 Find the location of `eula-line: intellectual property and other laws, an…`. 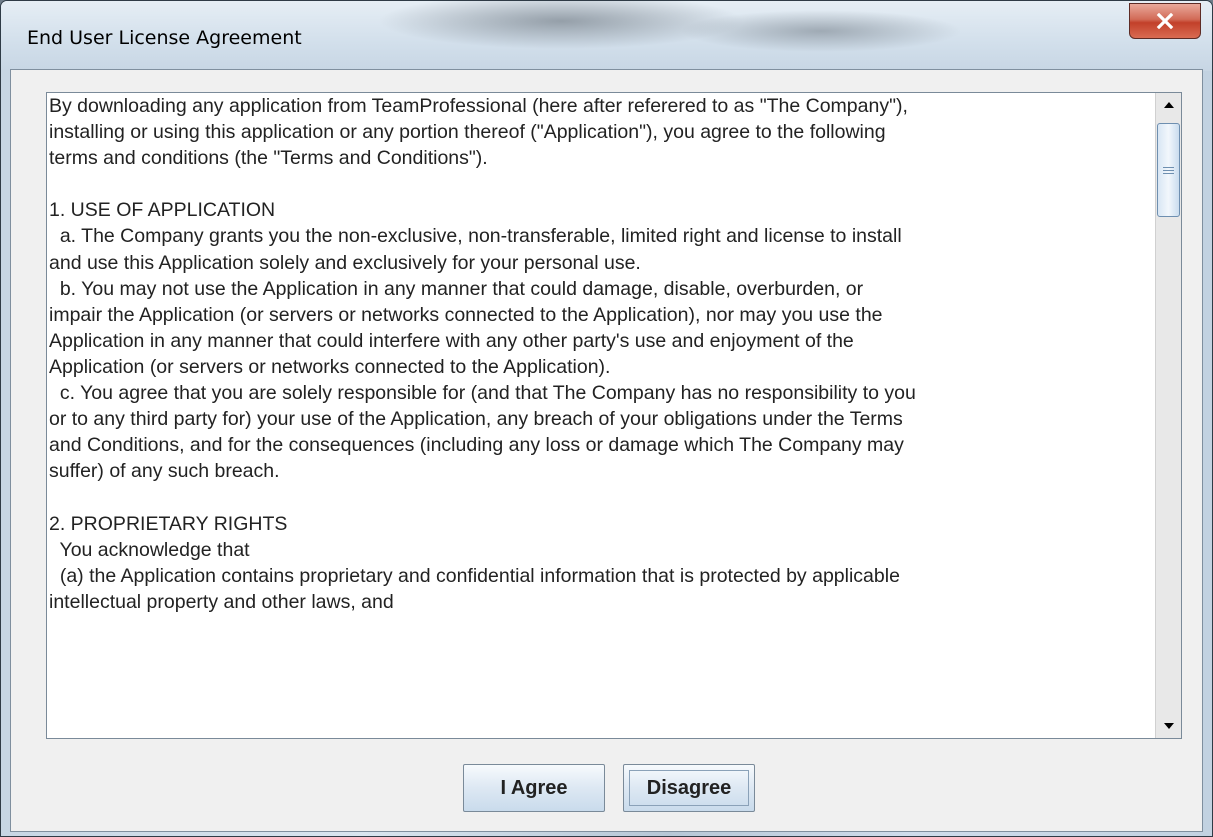

eula-line: intellectual property and other laws, an… is located at coordinates (221, 601).